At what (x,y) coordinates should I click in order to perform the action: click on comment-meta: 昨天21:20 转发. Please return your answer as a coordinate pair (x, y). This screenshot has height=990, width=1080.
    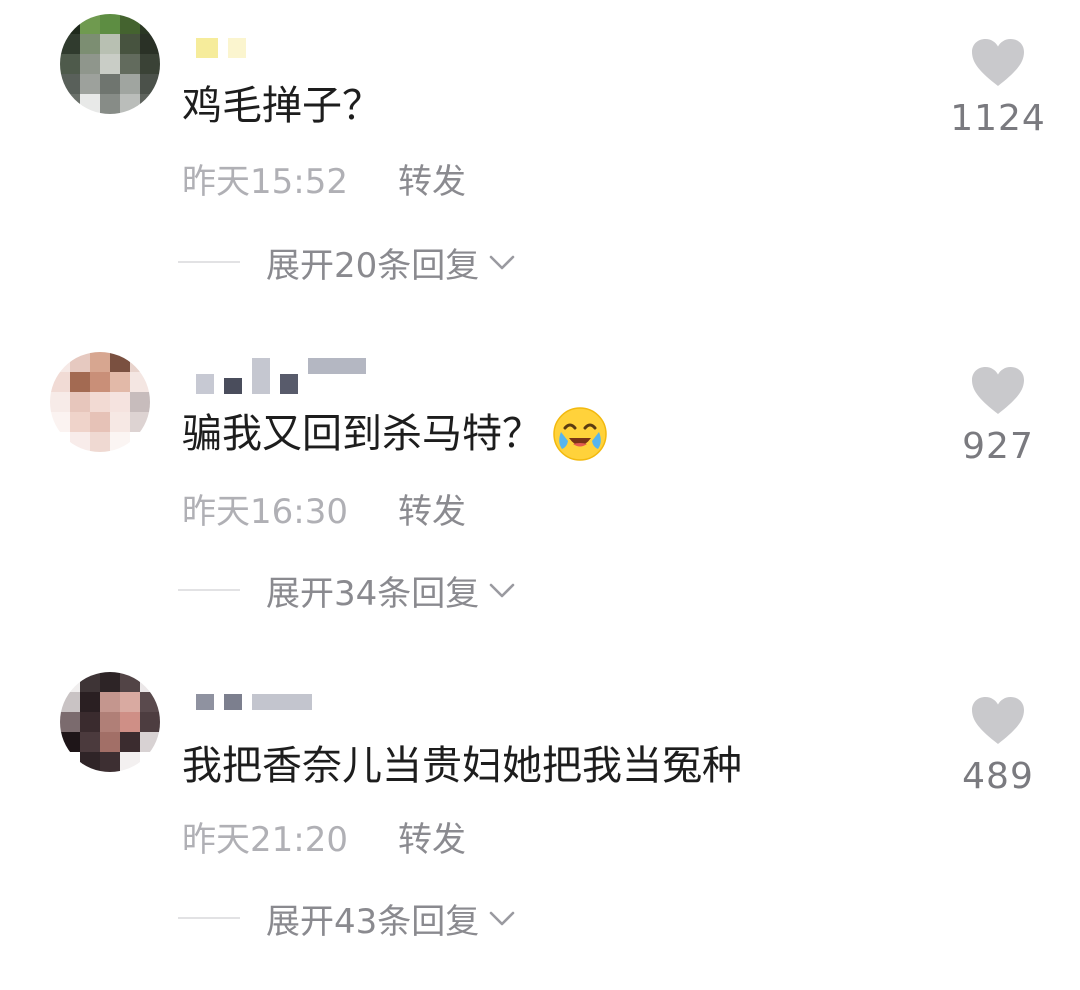
    Looking at the image, I should click on (324, 836).